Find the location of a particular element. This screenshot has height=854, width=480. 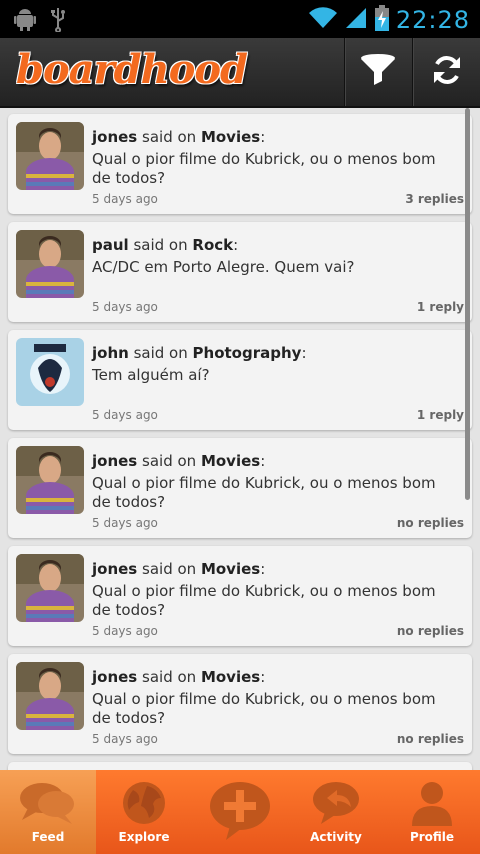

post-header: paul said on Rock: is located at coordinates (165, 245).